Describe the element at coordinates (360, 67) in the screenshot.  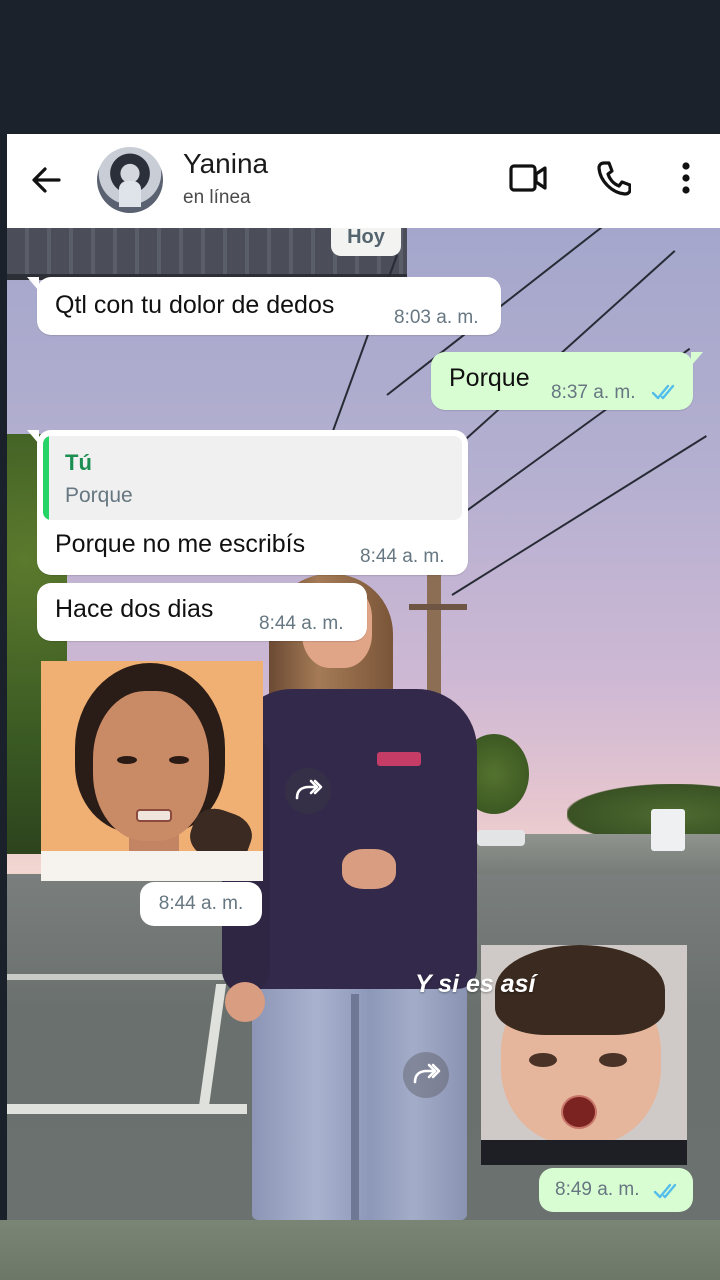
I see `top-frame` at that location.